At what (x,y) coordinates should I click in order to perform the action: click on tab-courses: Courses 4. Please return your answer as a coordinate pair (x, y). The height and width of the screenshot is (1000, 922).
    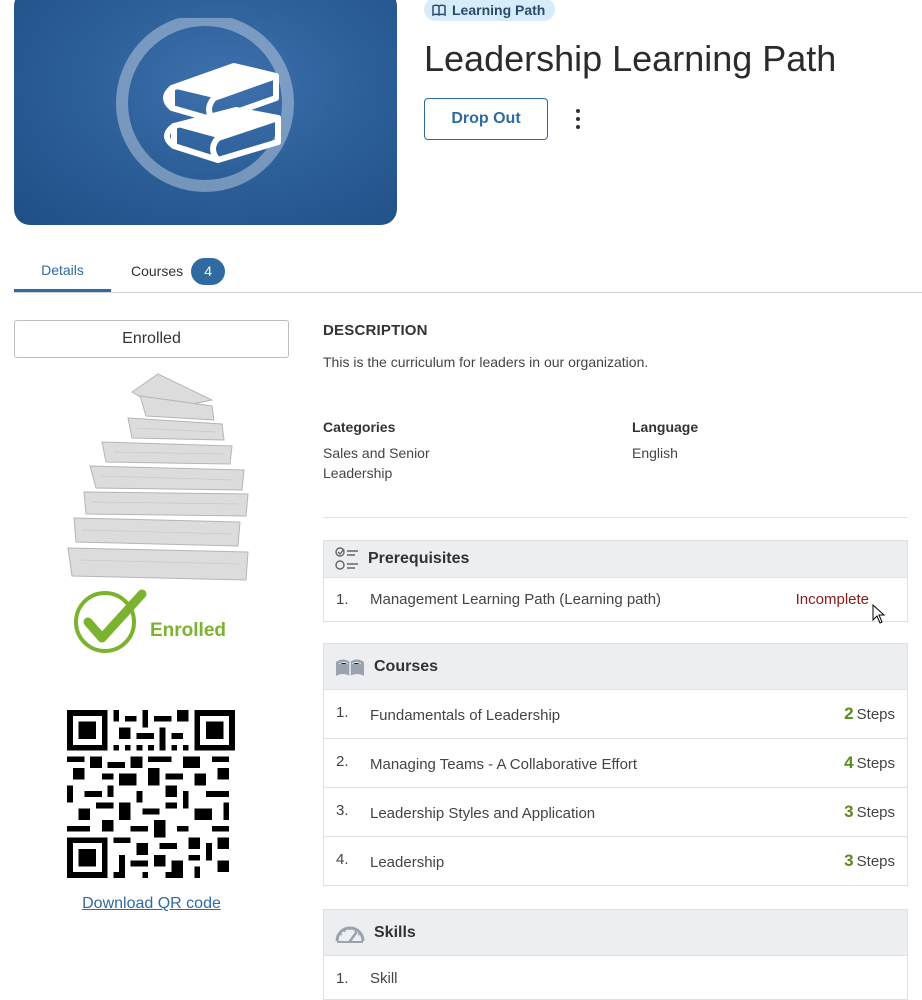
    Looking at the image, I should click on (191, 271).